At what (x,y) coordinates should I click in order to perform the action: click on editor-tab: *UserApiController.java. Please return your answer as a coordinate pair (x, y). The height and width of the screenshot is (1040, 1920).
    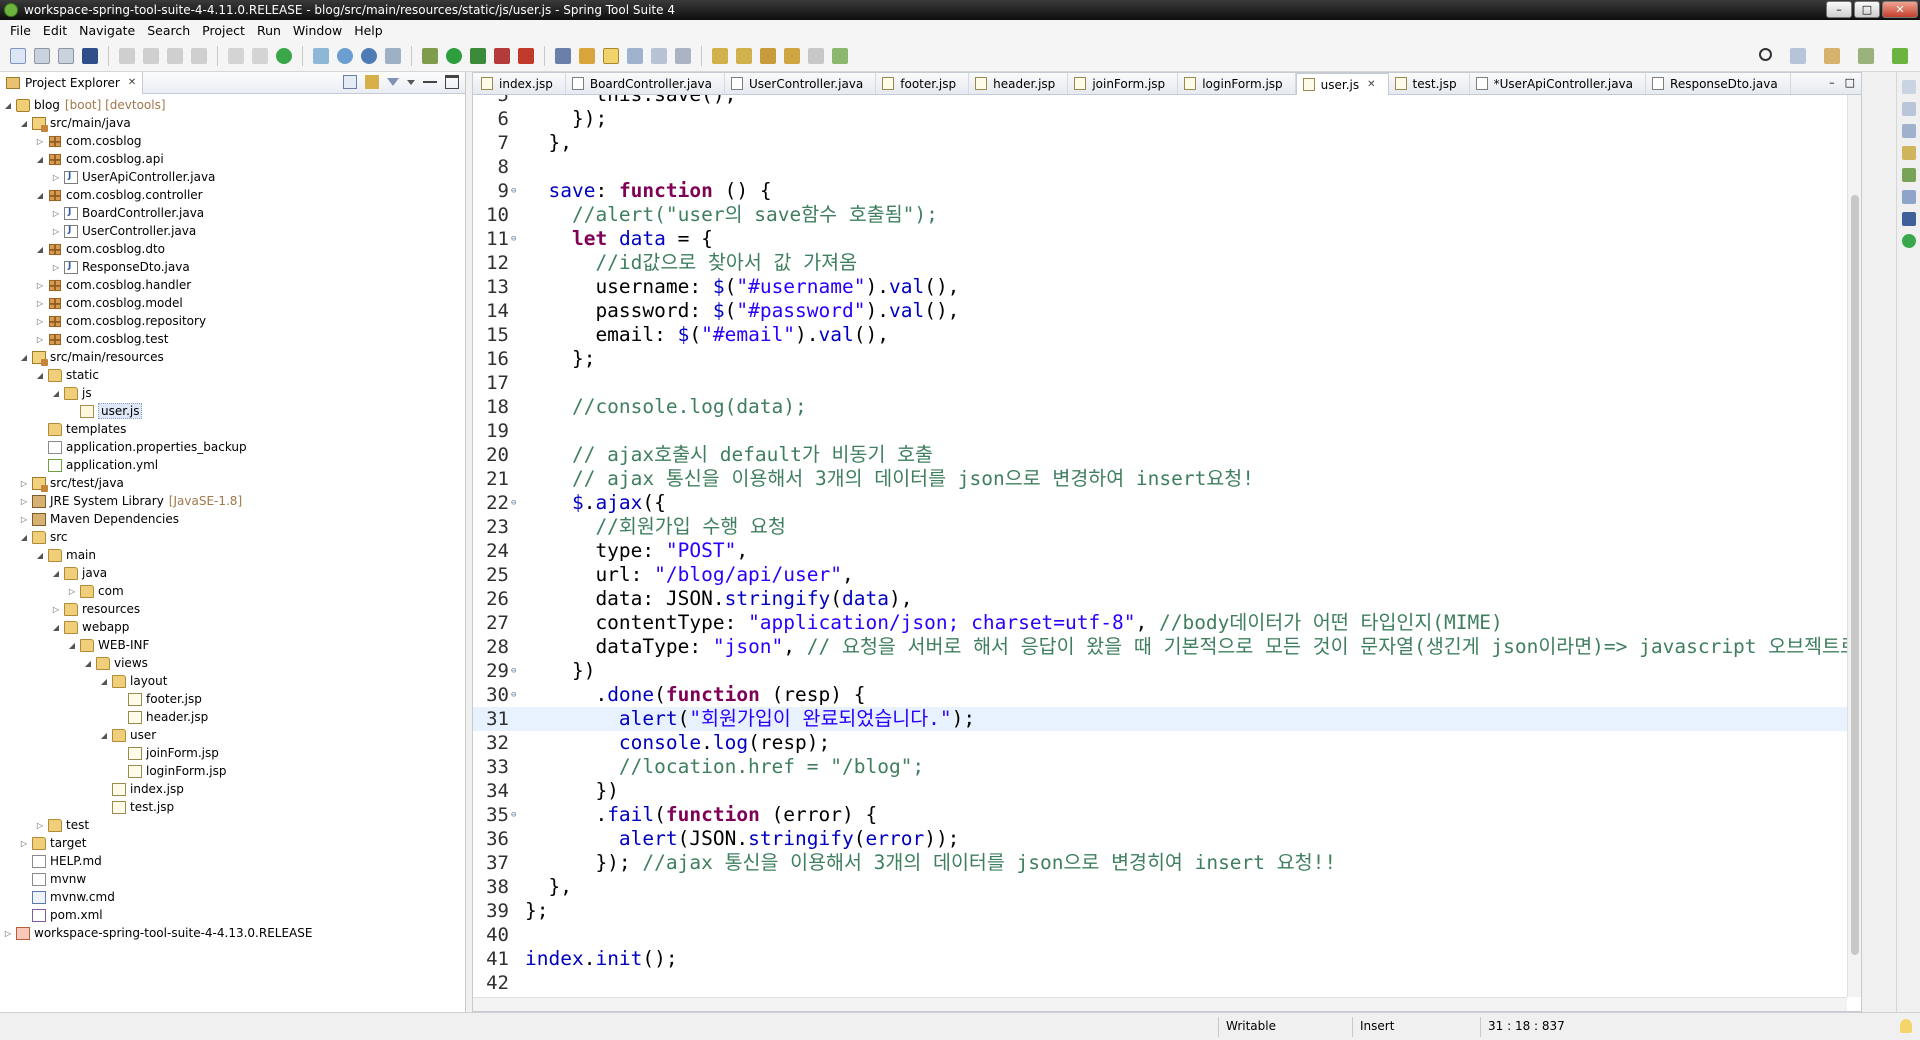
    Looking at the image, I should click on (1558, 83).